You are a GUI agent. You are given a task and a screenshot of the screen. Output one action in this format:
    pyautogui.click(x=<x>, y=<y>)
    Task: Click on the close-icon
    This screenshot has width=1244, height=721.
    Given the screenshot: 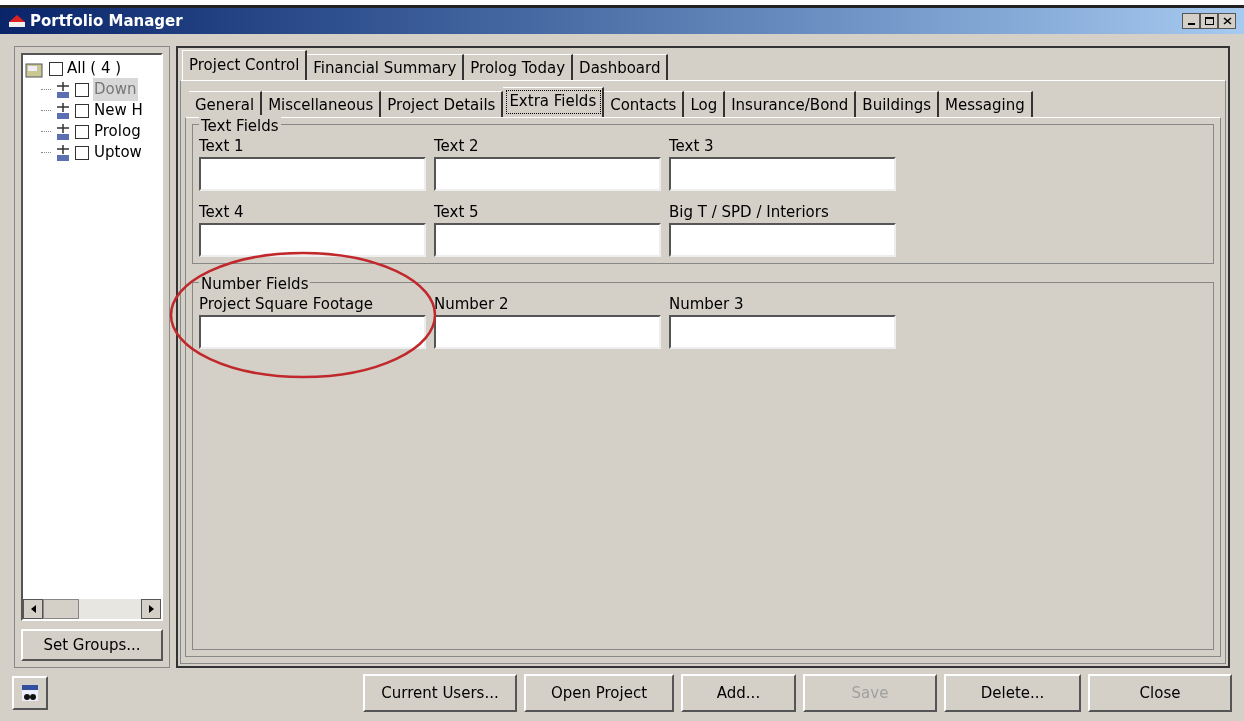 What is the action you would take?
    pyautogui.click(x=1227, y=21)
    